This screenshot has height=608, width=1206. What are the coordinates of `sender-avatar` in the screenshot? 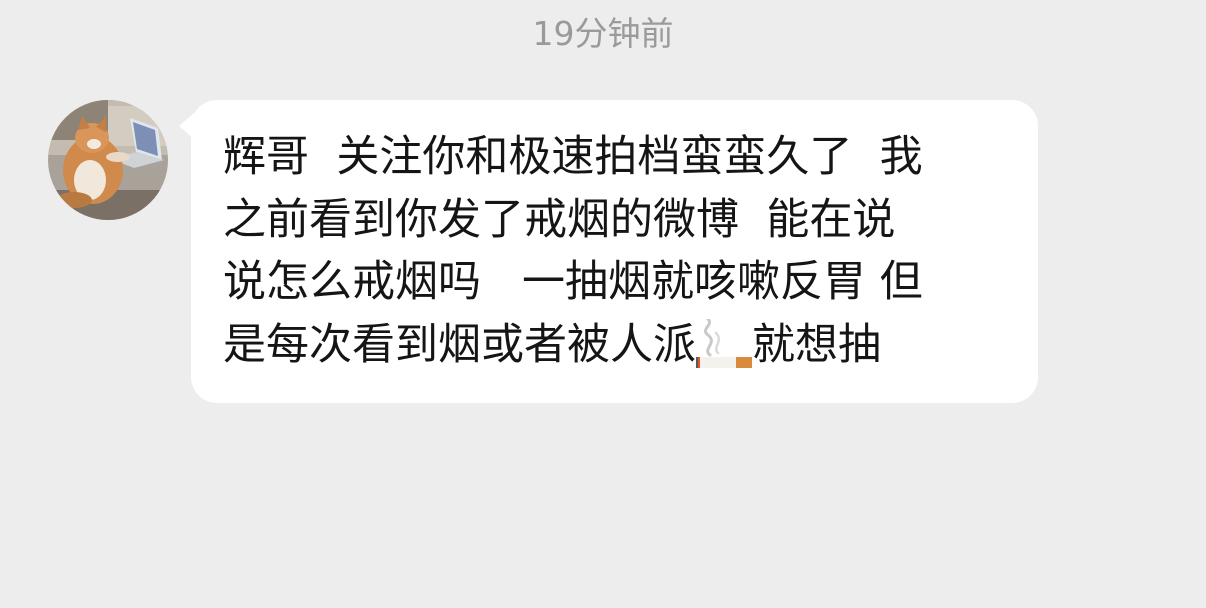 It's located at (108, 160).